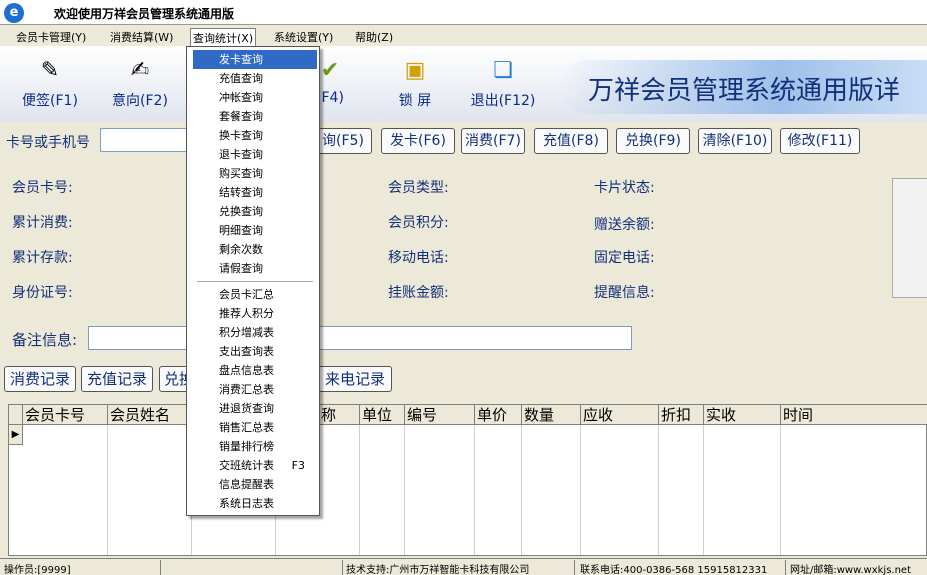 The width and height of the screenshot is (927, 575). I want to click on menu-card-summary: 会员卡汇总, so click(255, 294).